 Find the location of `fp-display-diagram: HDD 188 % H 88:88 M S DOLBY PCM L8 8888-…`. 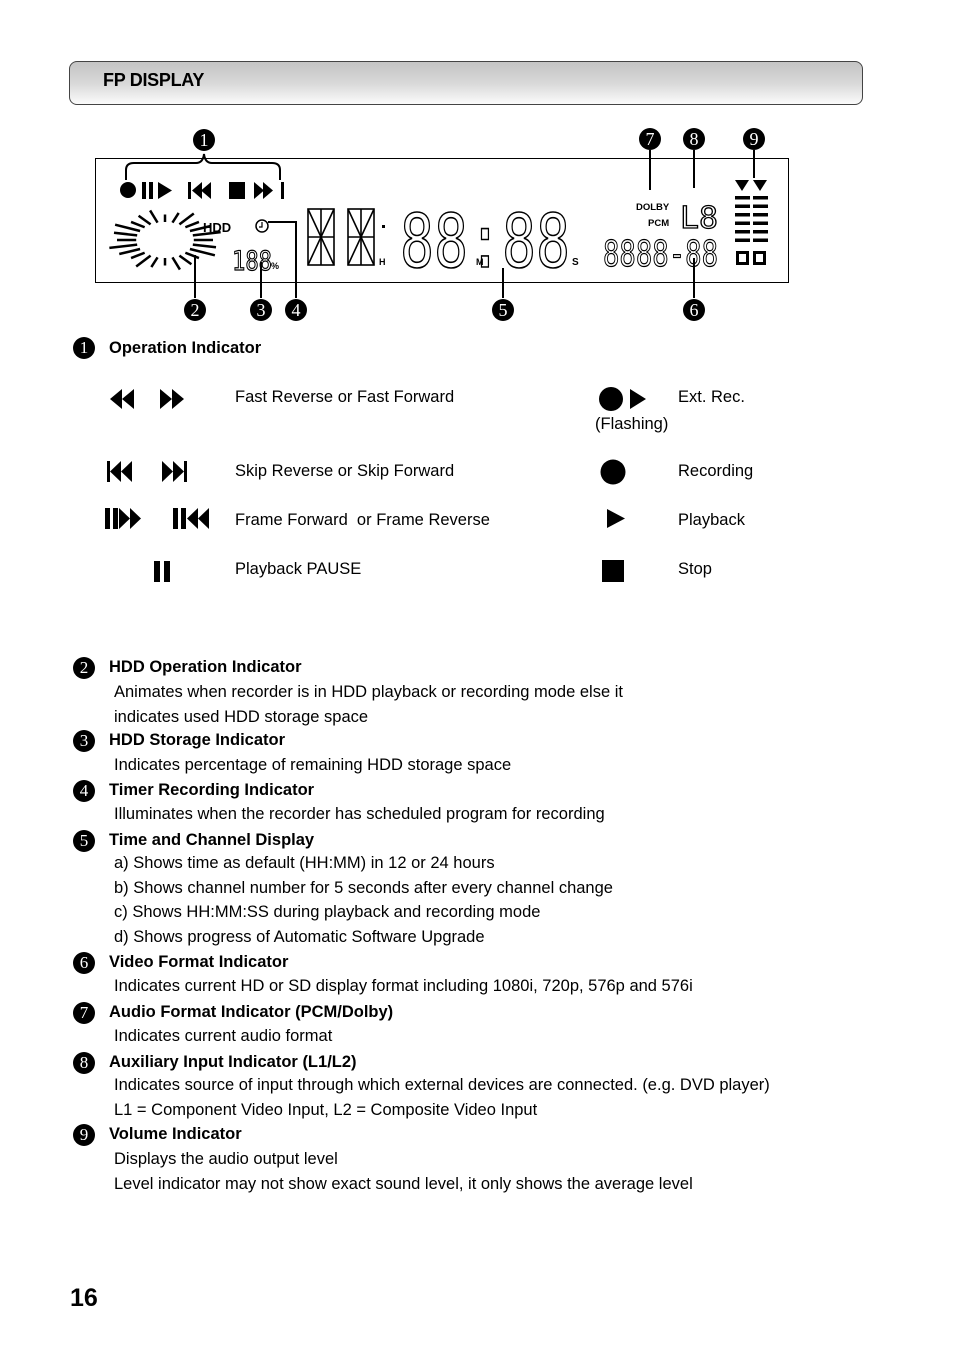

fp-display-diagram: HDD 188 % H 88:88 M S DOLBY PCM L8 8888-… is located at coordinates (442, 224).